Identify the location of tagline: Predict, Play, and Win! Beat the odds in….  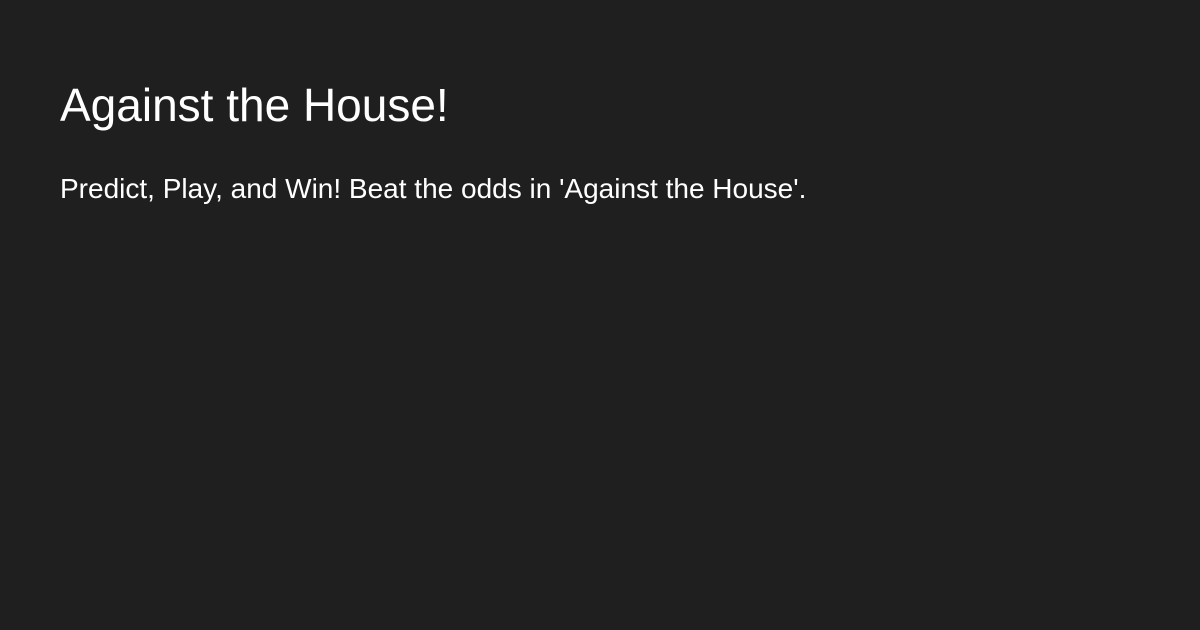
(433, 188).